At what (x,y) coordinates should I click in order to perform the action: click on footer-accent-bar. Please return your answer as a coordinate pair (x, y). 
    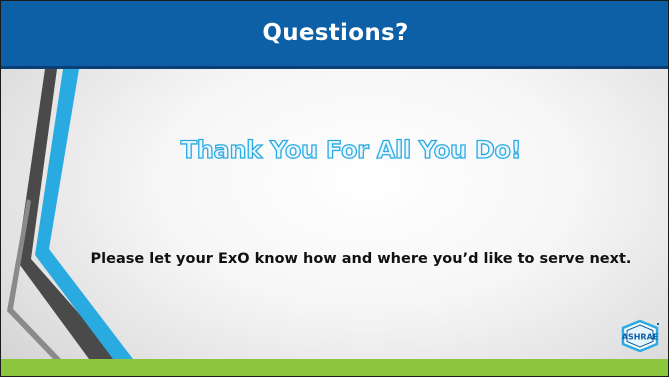
    Looking at the image, I should click on (334, 367).